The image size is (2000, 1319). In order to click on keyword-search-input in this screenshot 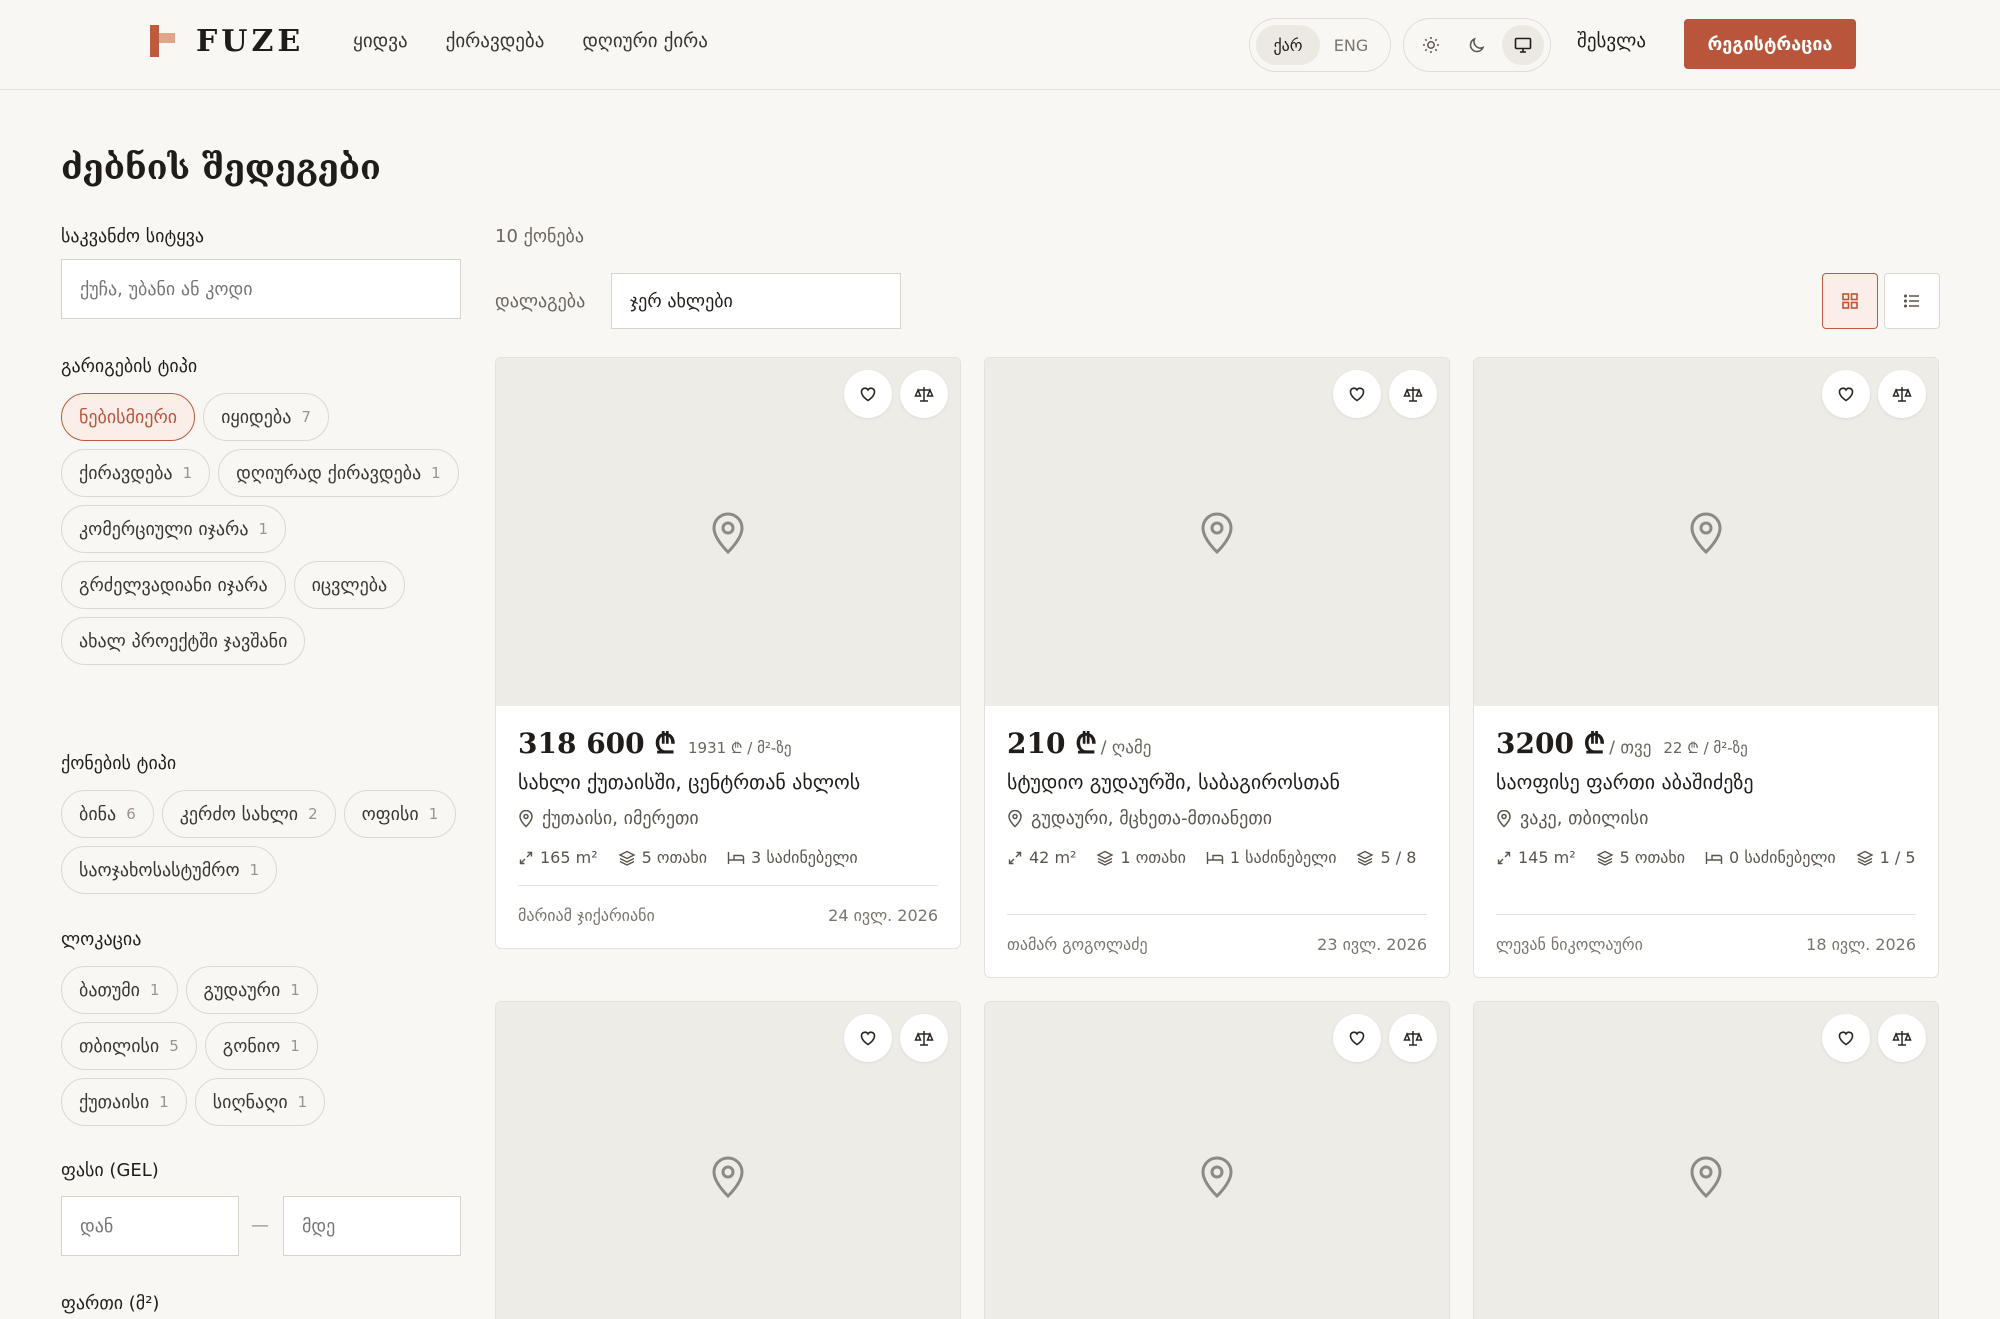, I will do `click(261, 289)`.